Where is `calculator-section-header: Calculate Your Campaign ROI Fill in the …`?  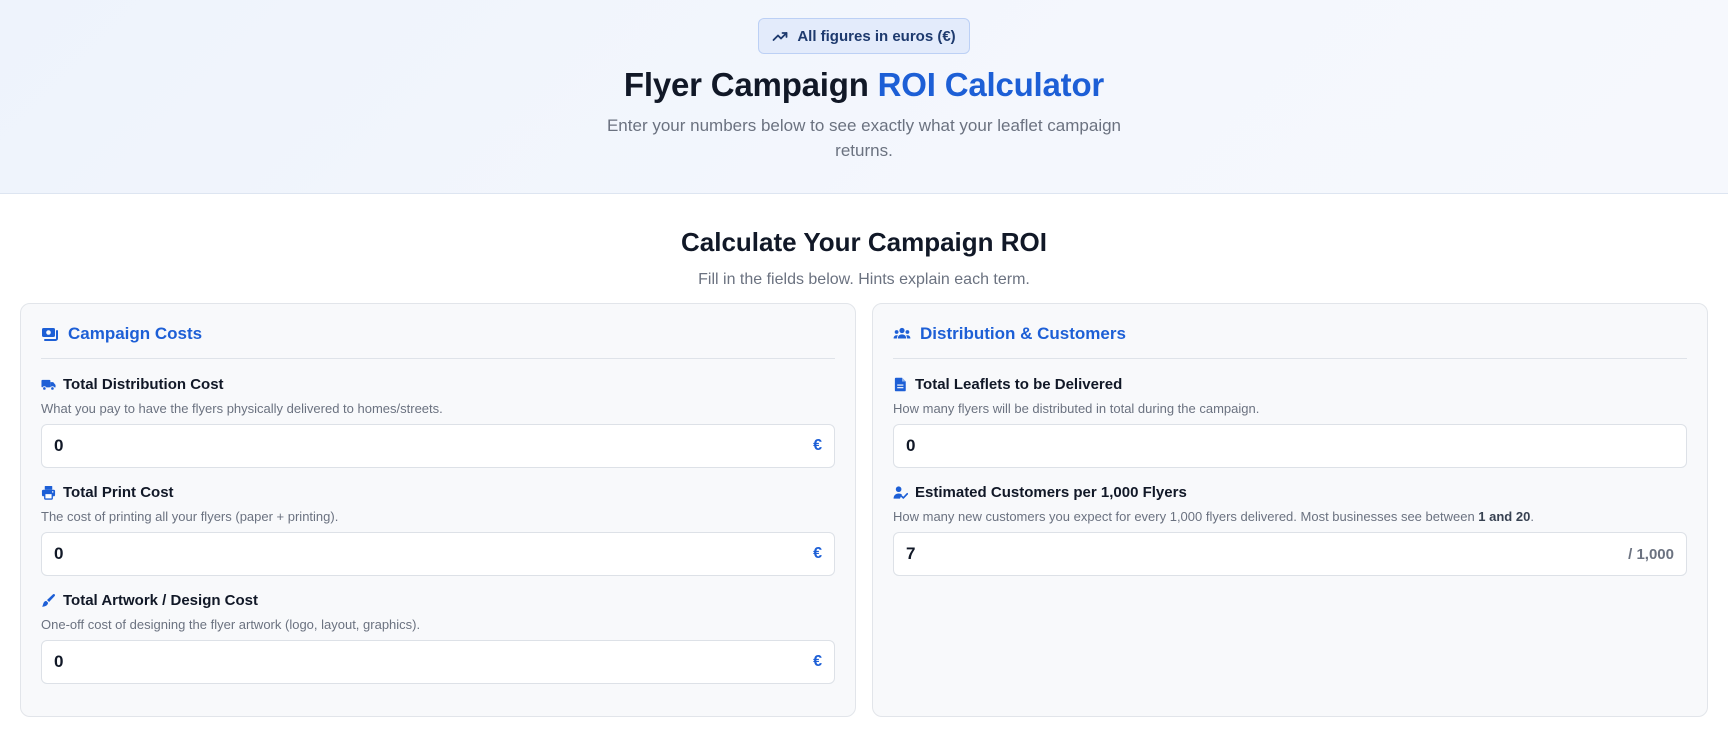
calculator-section-header: Calculate Your Campaign ROI Fill in the … is located at coordinates (864, 241).